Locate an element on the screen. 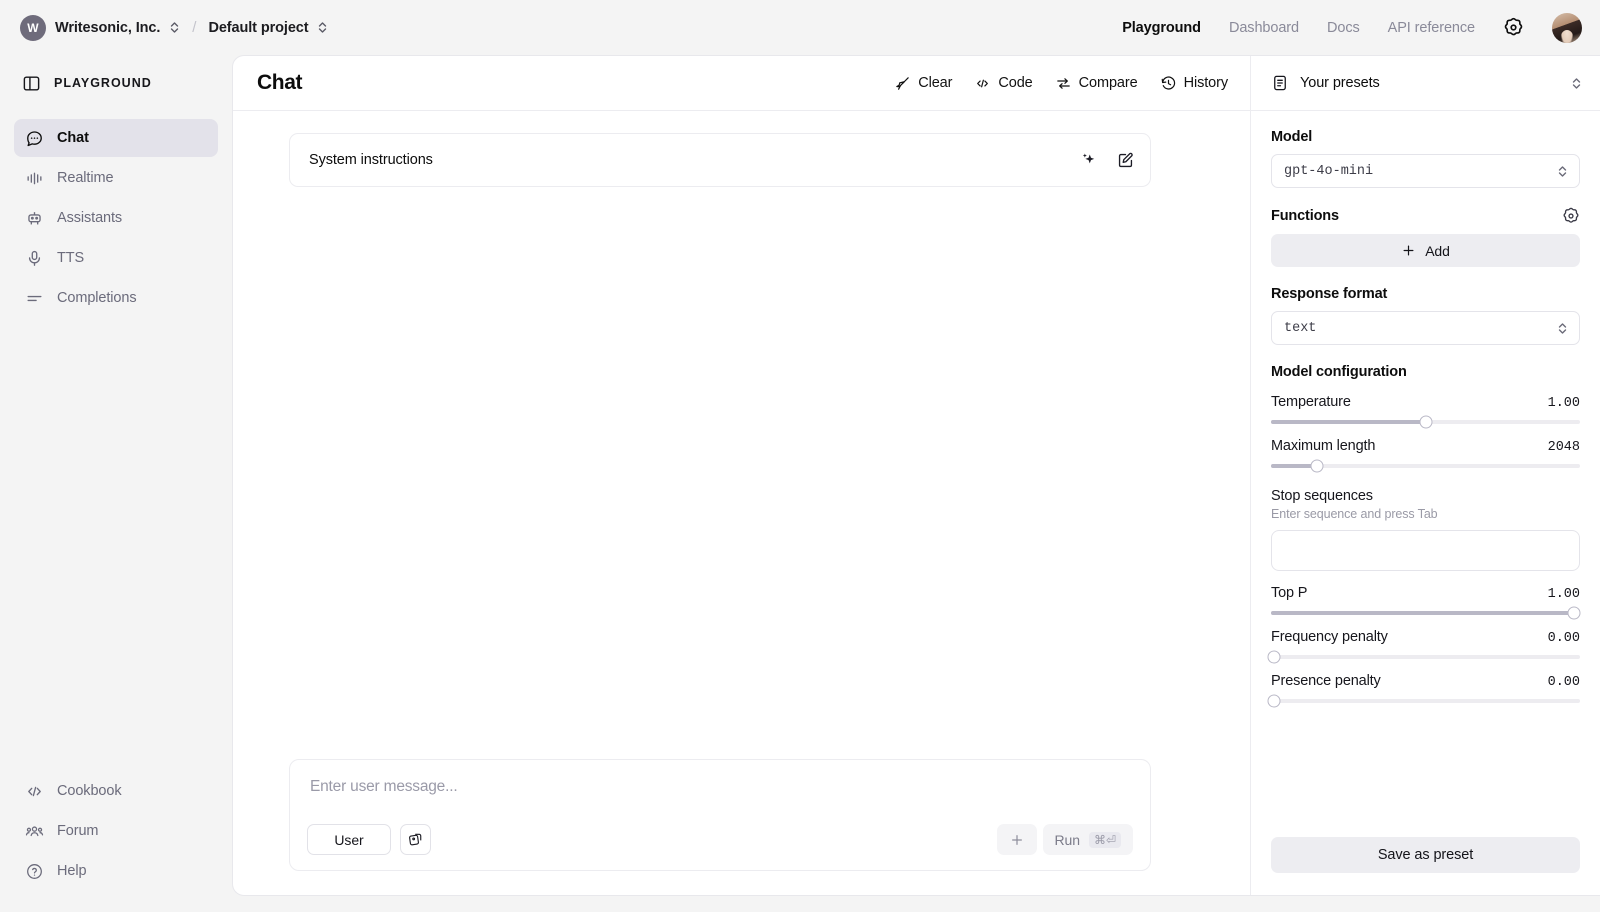 Image resolution: width=1600 pixels, height=912 pixels. org-switcher: W Writesonic, Inc. is located at coordinates (100, 27).